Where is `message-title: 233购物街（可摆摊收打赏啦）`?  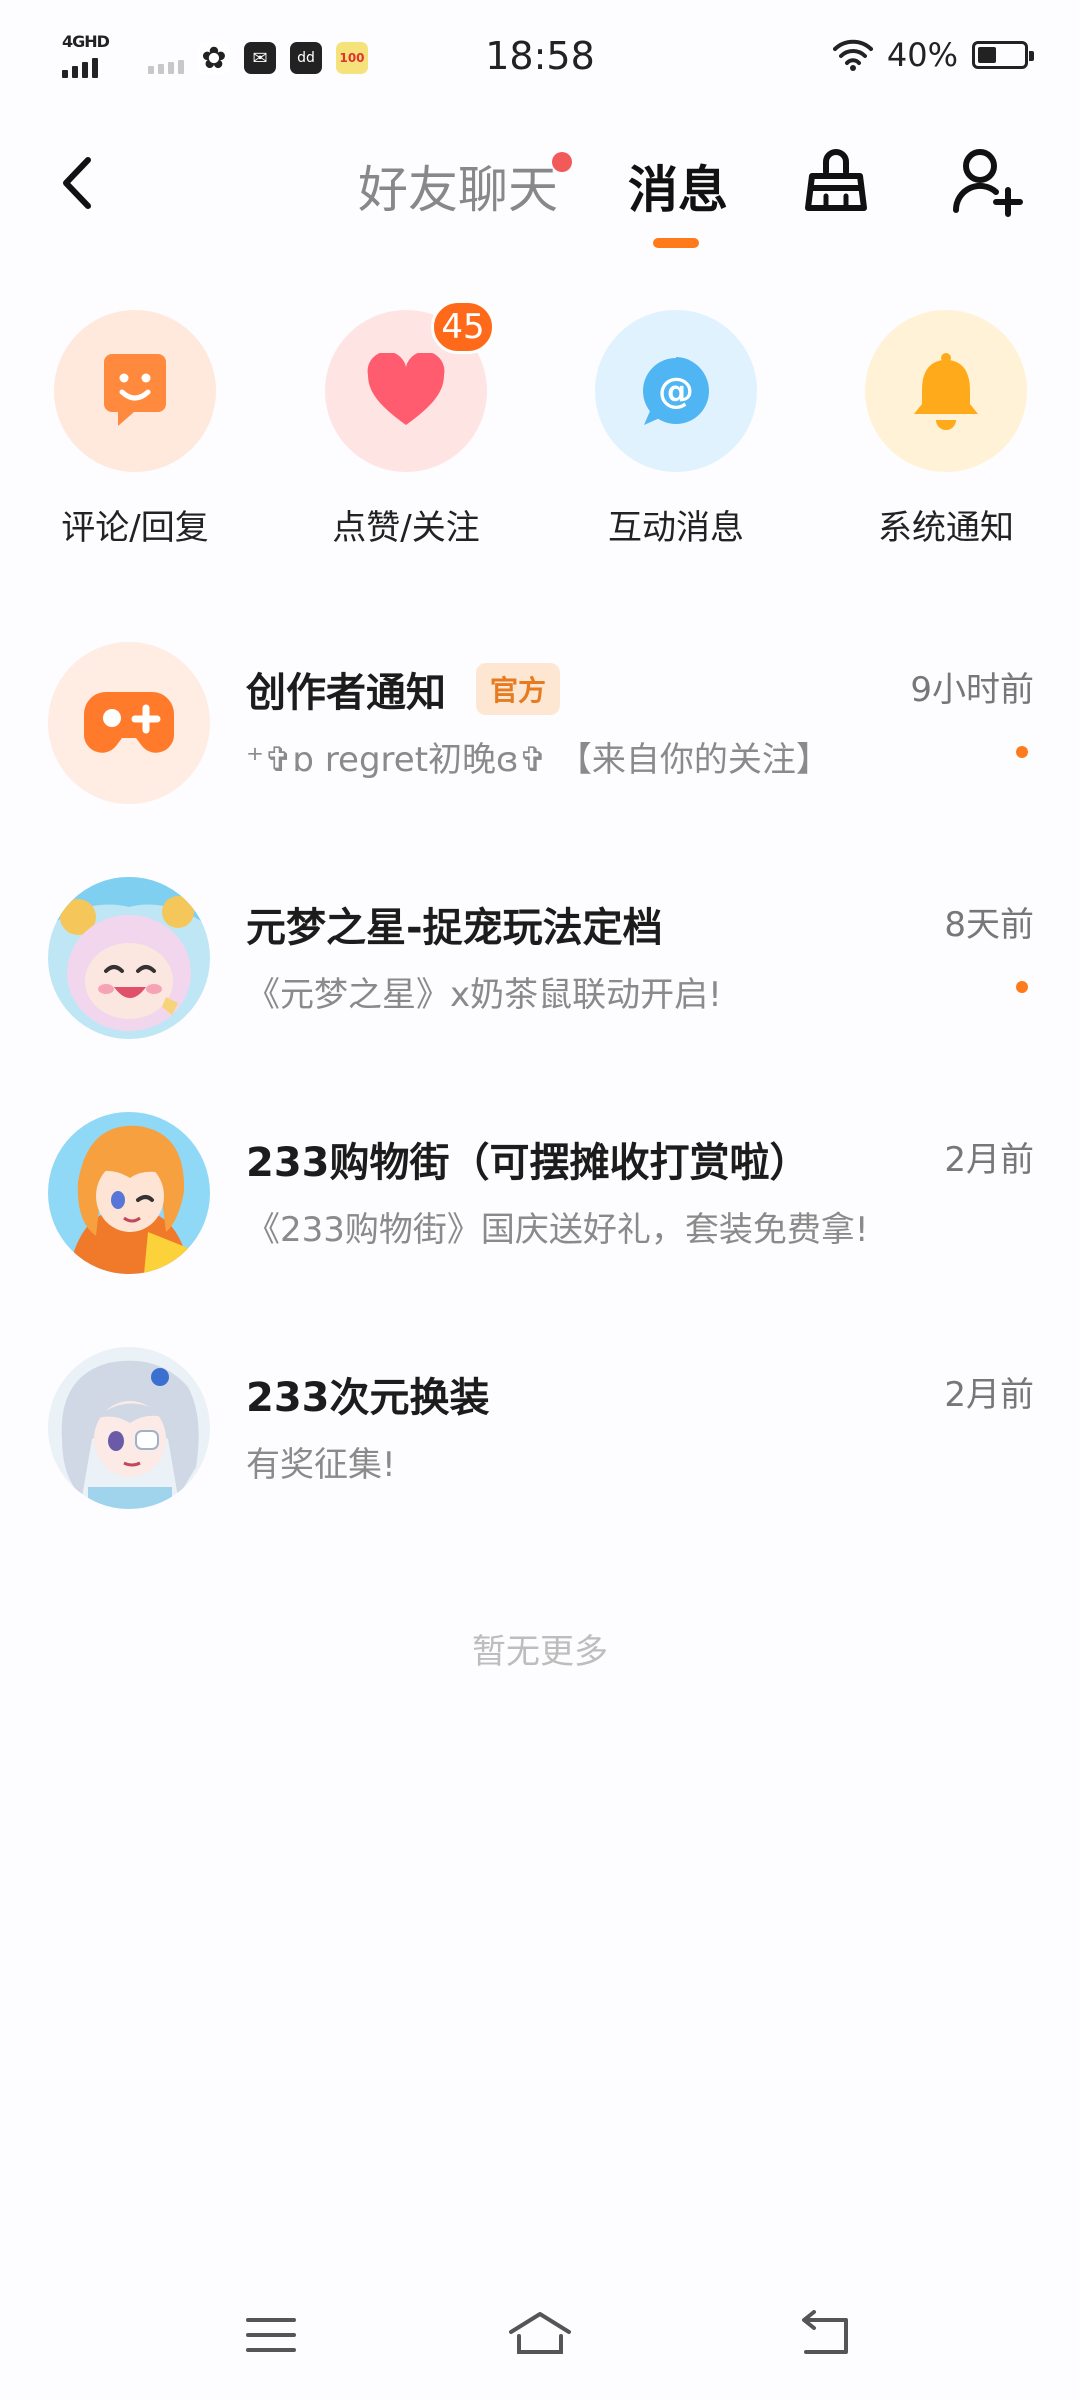 message-title: 233购物街（可摆摊收打赏啦） is located at coordinates (528, 1163).